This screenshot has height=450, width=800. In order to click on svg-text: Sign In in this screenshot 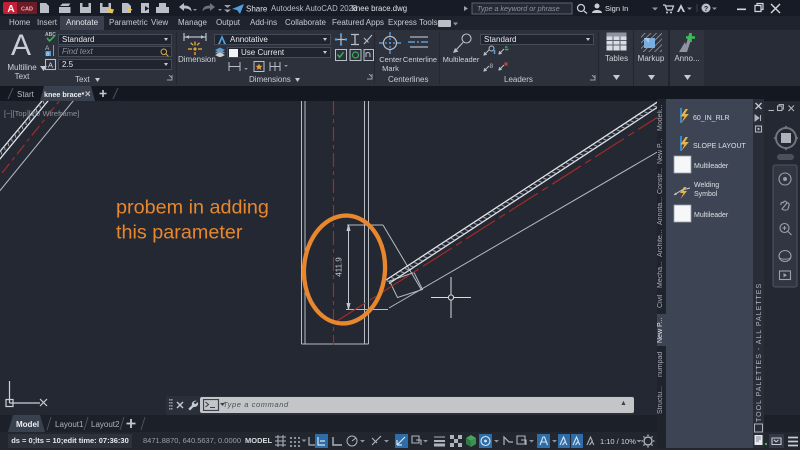, I will do `click(616, 8)`.